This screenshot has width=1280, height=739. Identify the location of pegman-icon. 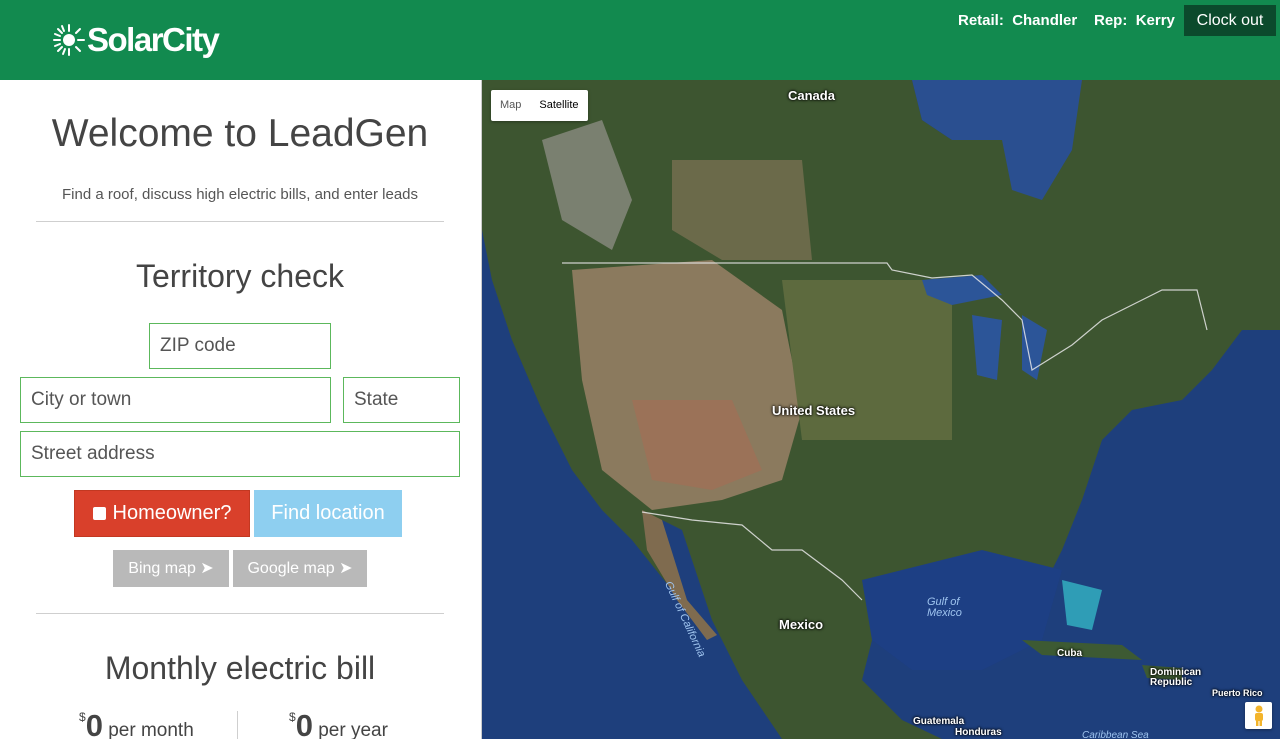
(1258, 715).